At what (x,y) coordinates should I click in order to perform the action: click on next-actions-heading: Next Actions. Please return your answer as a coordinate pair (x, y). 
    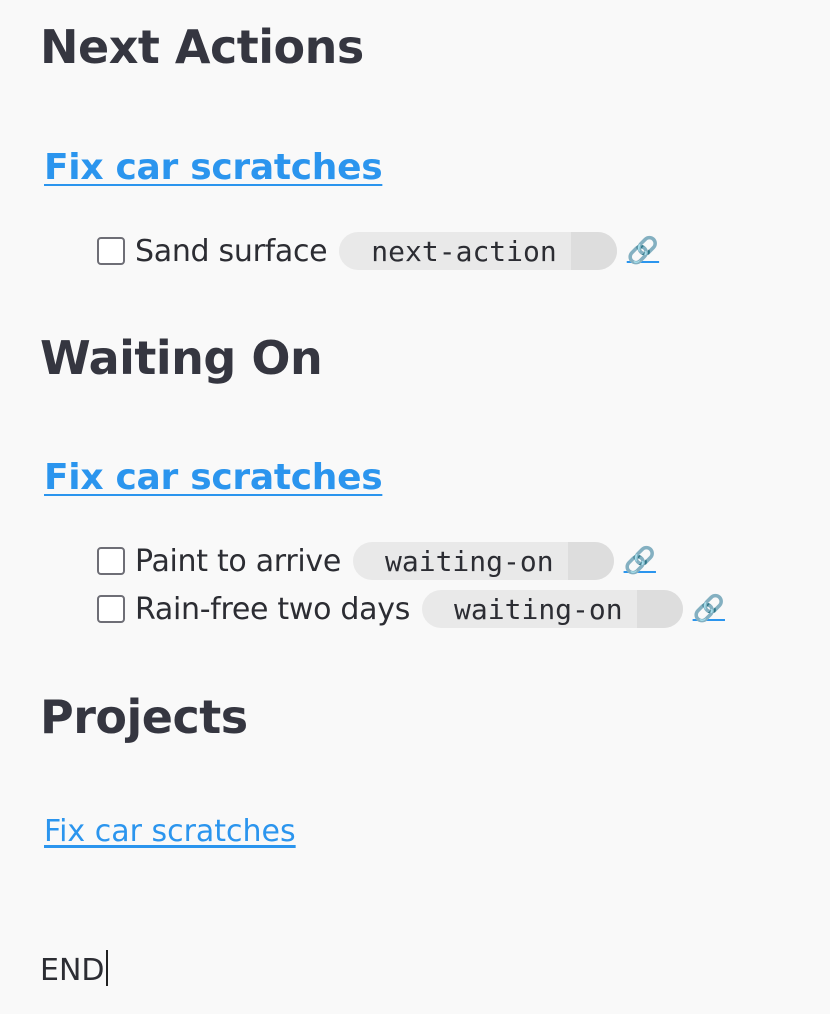
    Looking at the image, I should click on (202, 47).